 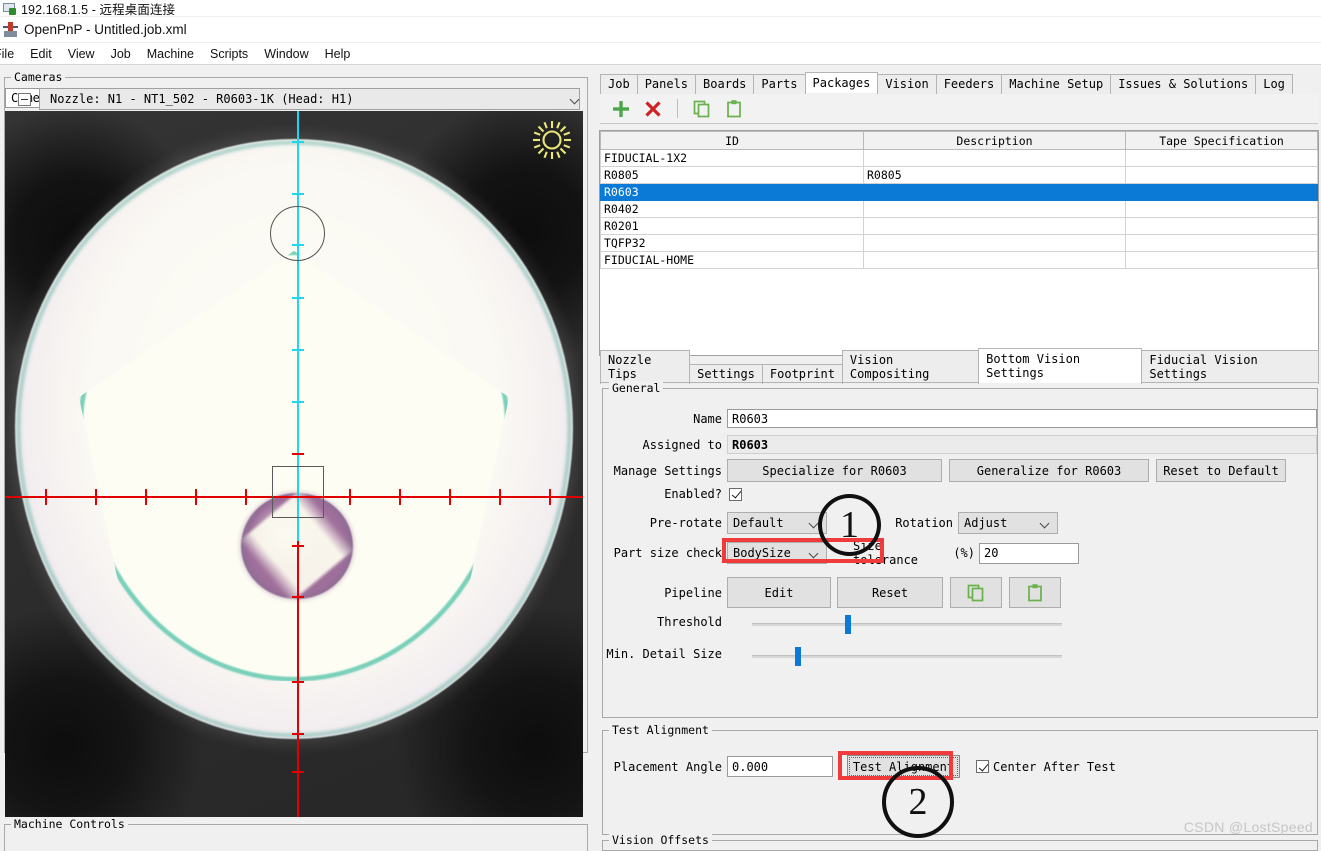 What do you see at coordinates (802, 374) in the screenshot?
I see `subtab-footprint: Footprint` at bounding box center [802, 374].